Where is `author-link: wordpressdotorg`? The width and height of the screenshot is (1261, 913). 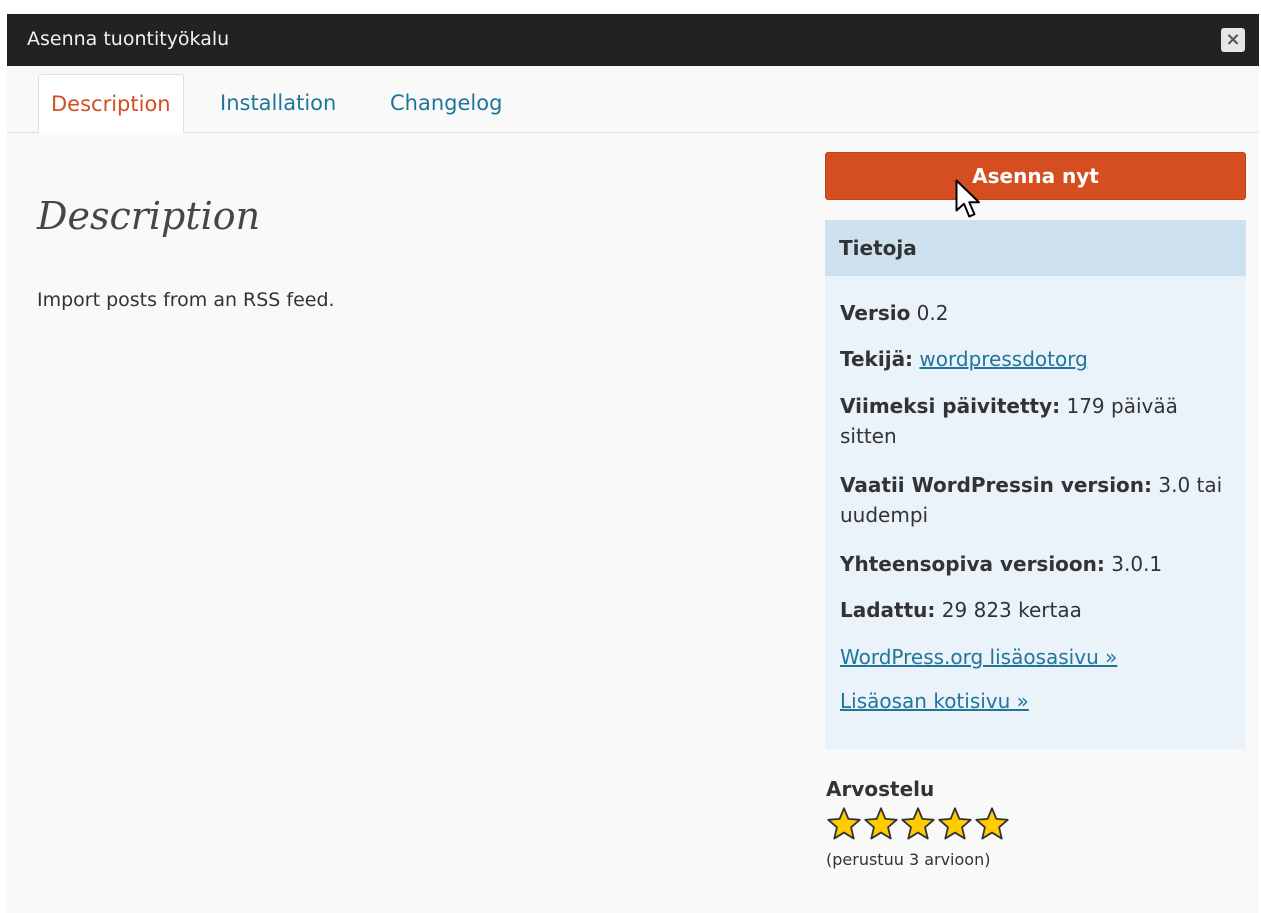
author-link: wordpressdotorg is located at coordinates (1003, 359).